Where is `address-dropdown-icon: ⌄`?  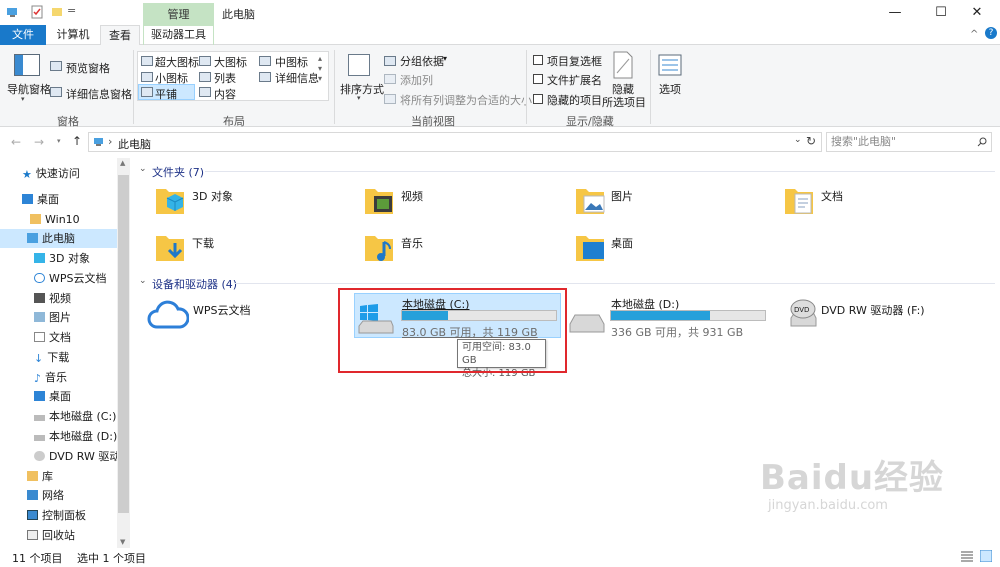
address-dropdown-icon: ⌄ is located at coordinates (798, 140).